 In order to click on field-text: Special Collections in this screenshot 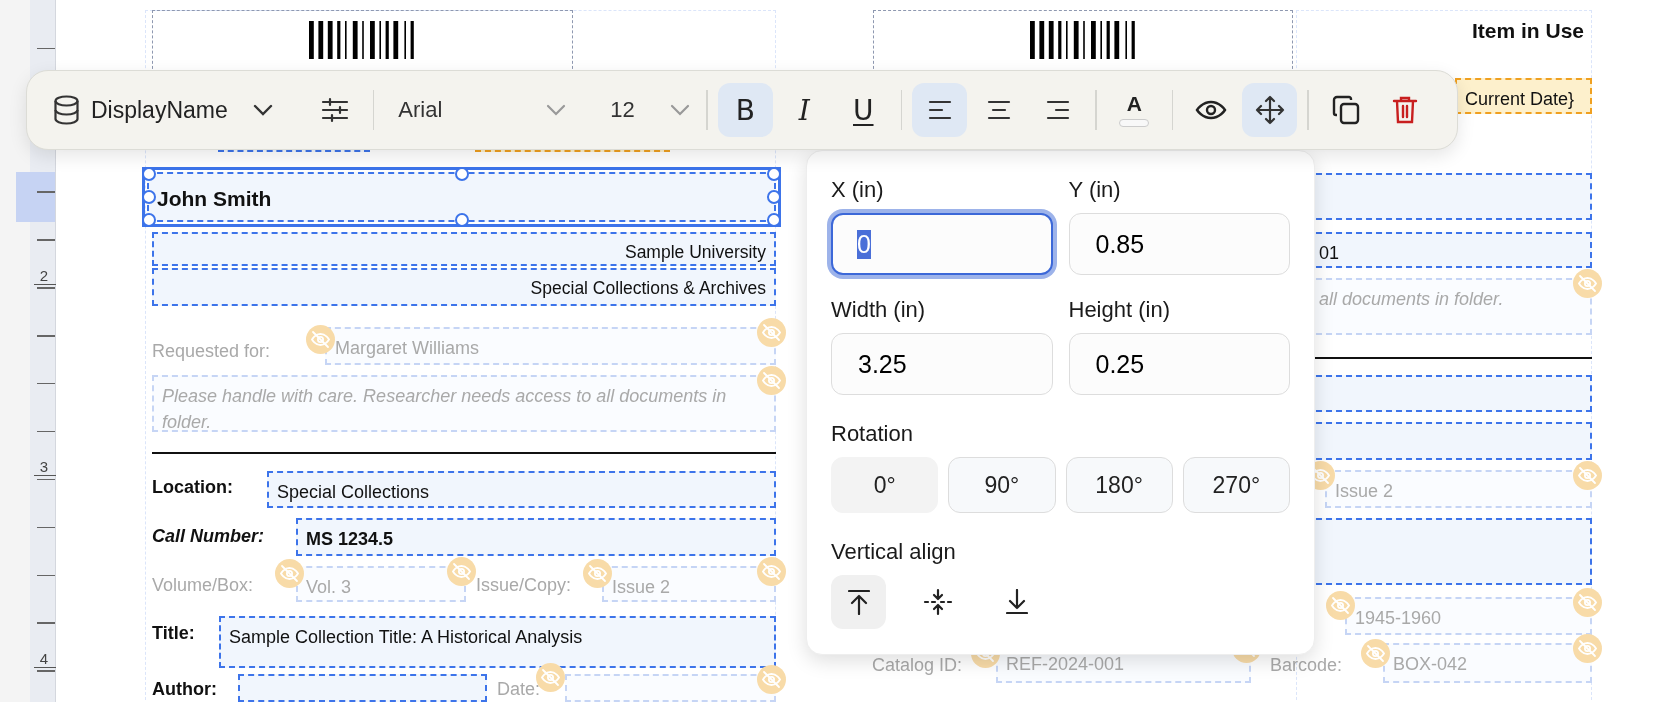, I will do `click(353, 492)`.